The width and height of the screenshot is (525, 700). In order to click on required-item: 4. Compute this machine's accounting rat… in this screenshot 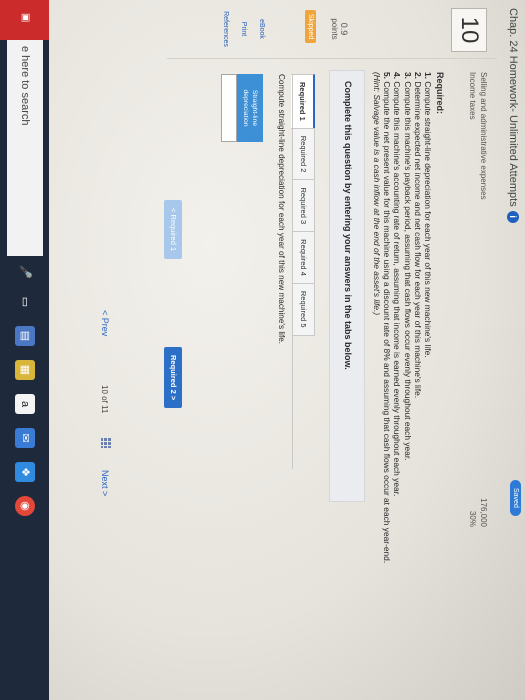, I will do `click(397, 284)`.